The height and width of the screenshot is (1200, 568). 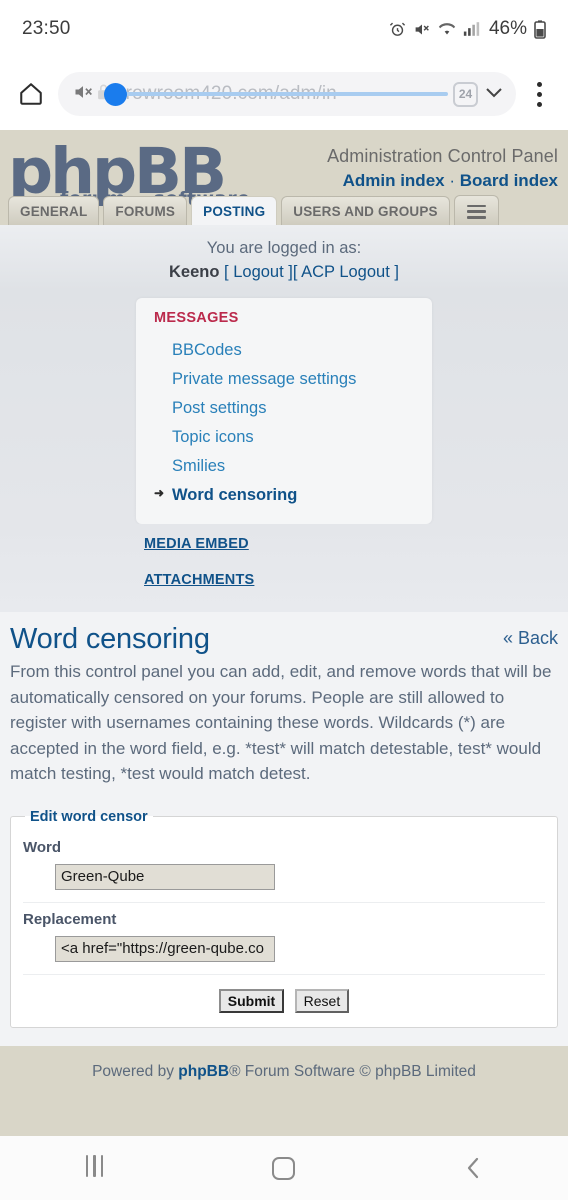 What do you see at coordinates (196, 318) in the screenshot?
I see `menu-heading-messages: MESSAGES` at bounding box center [196, 318].